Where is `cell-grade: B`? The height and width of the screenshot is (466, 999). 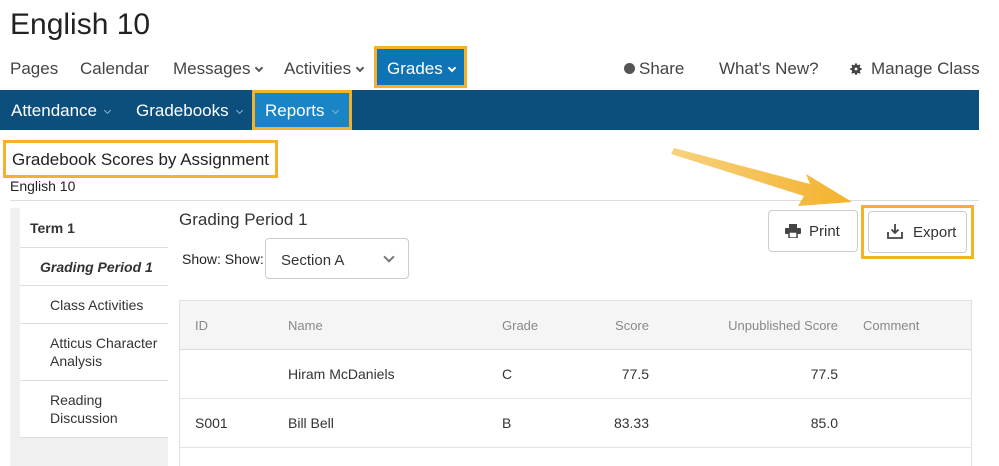 cell-grade: B is located at coordinates (507, 423).